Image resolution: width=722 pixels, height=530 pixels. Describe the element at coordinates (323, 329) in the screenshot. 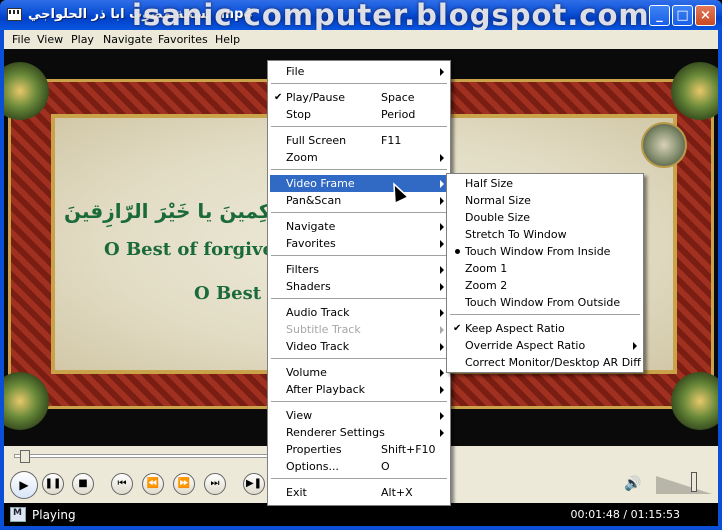

I see `menu-item-label: Subtitle Track` at that location.